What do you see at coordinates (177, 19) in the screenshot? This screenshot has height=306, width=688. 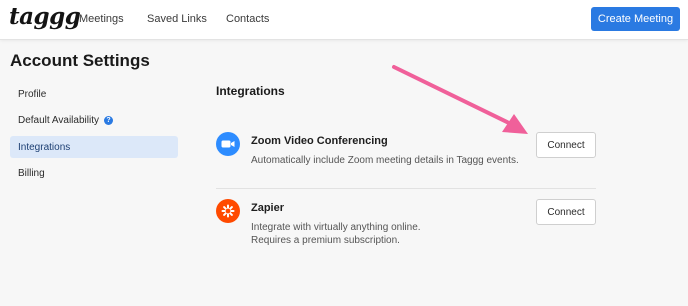 I see `nav-saved-links-link: Saved Links` at bounding box center [177, 19].